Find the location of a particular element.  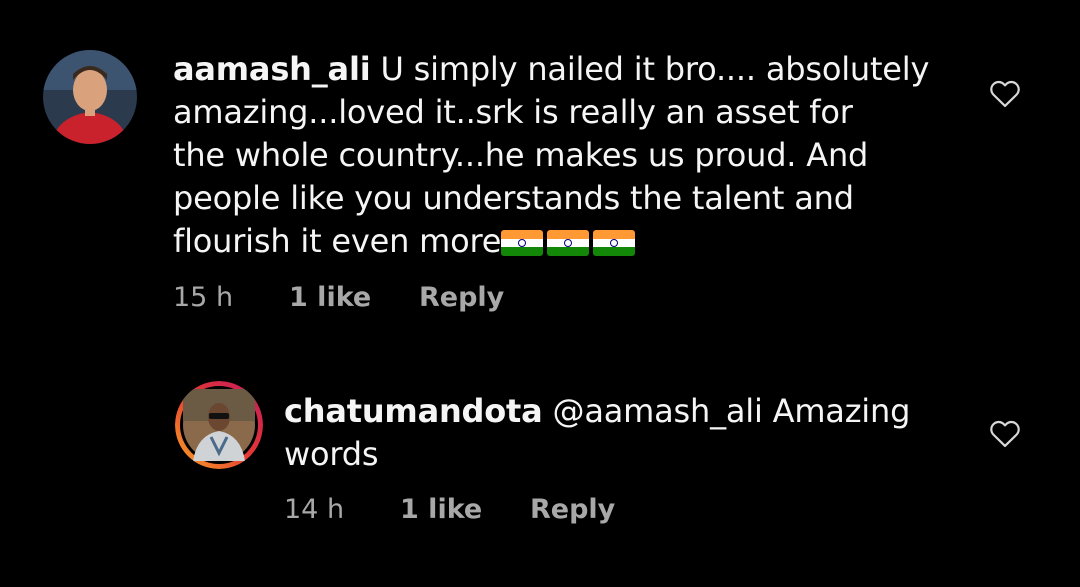

comment-line: flourish it even more is located at coordinates (568, 241).